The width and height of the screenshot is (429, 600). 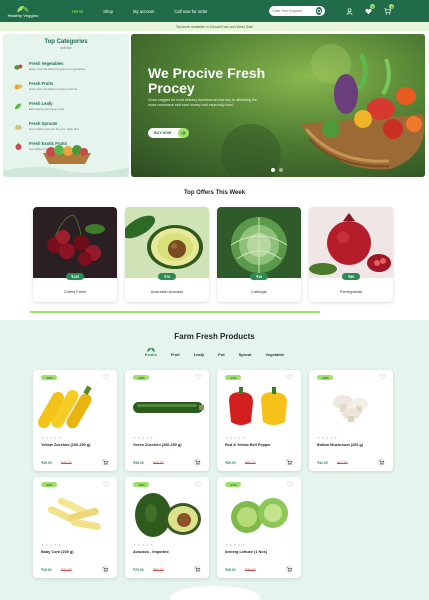 I want to click on decorative-wave, so click(x=66, y=171).